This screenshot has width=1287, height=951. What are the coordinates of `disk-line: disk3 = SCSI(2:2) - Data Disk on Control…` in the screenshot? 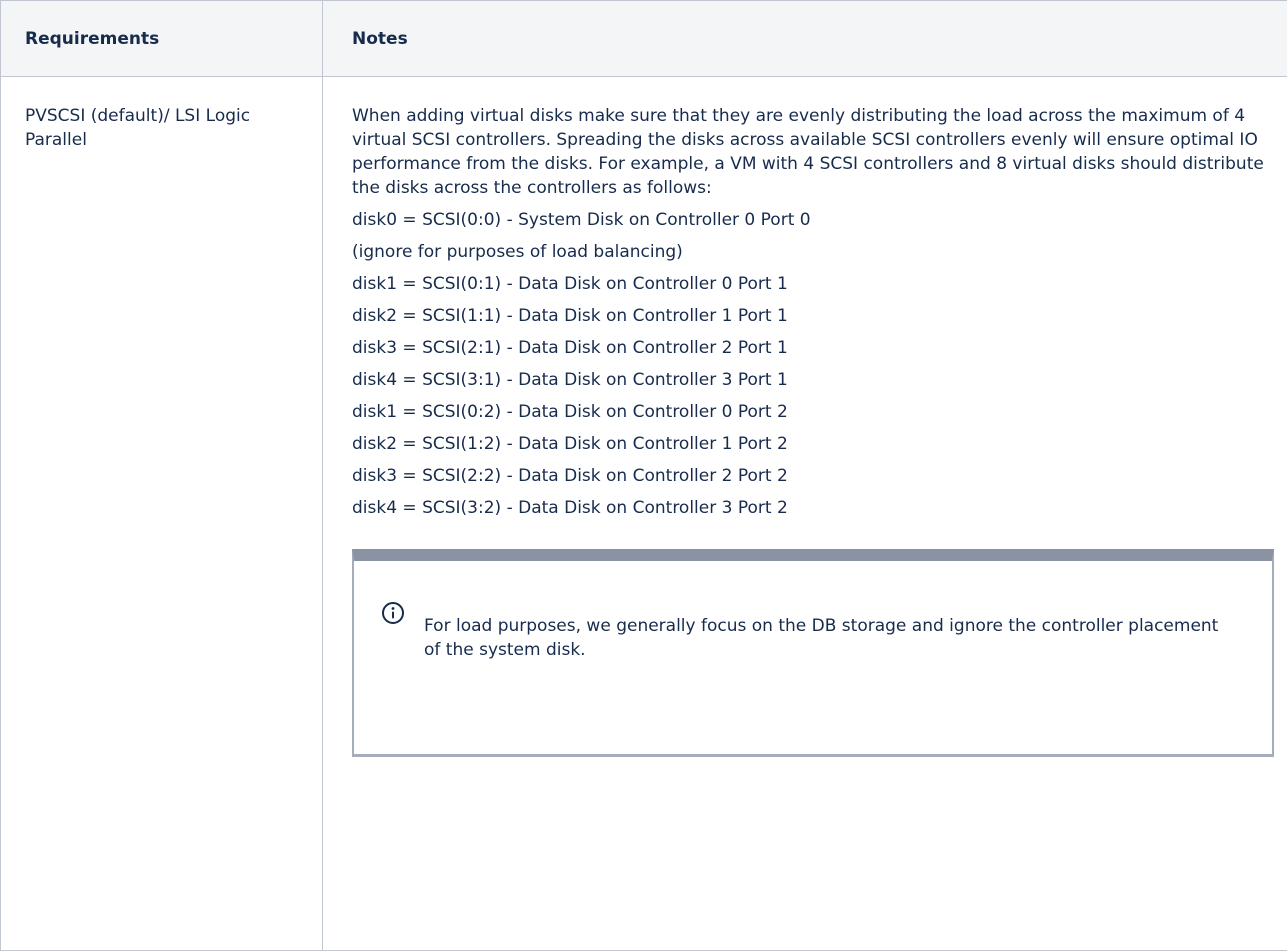 It's located at (819, 476).